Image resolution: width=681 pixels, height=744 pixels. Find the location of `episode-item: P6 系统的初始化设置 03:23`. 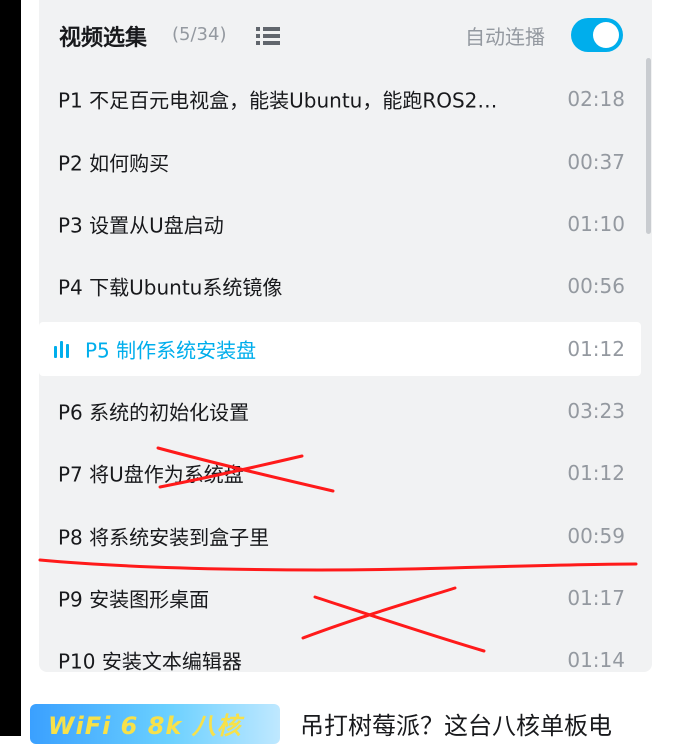

episode-item: P6 系统的初始化设置 03:23 is located at coordinates (340, 411).